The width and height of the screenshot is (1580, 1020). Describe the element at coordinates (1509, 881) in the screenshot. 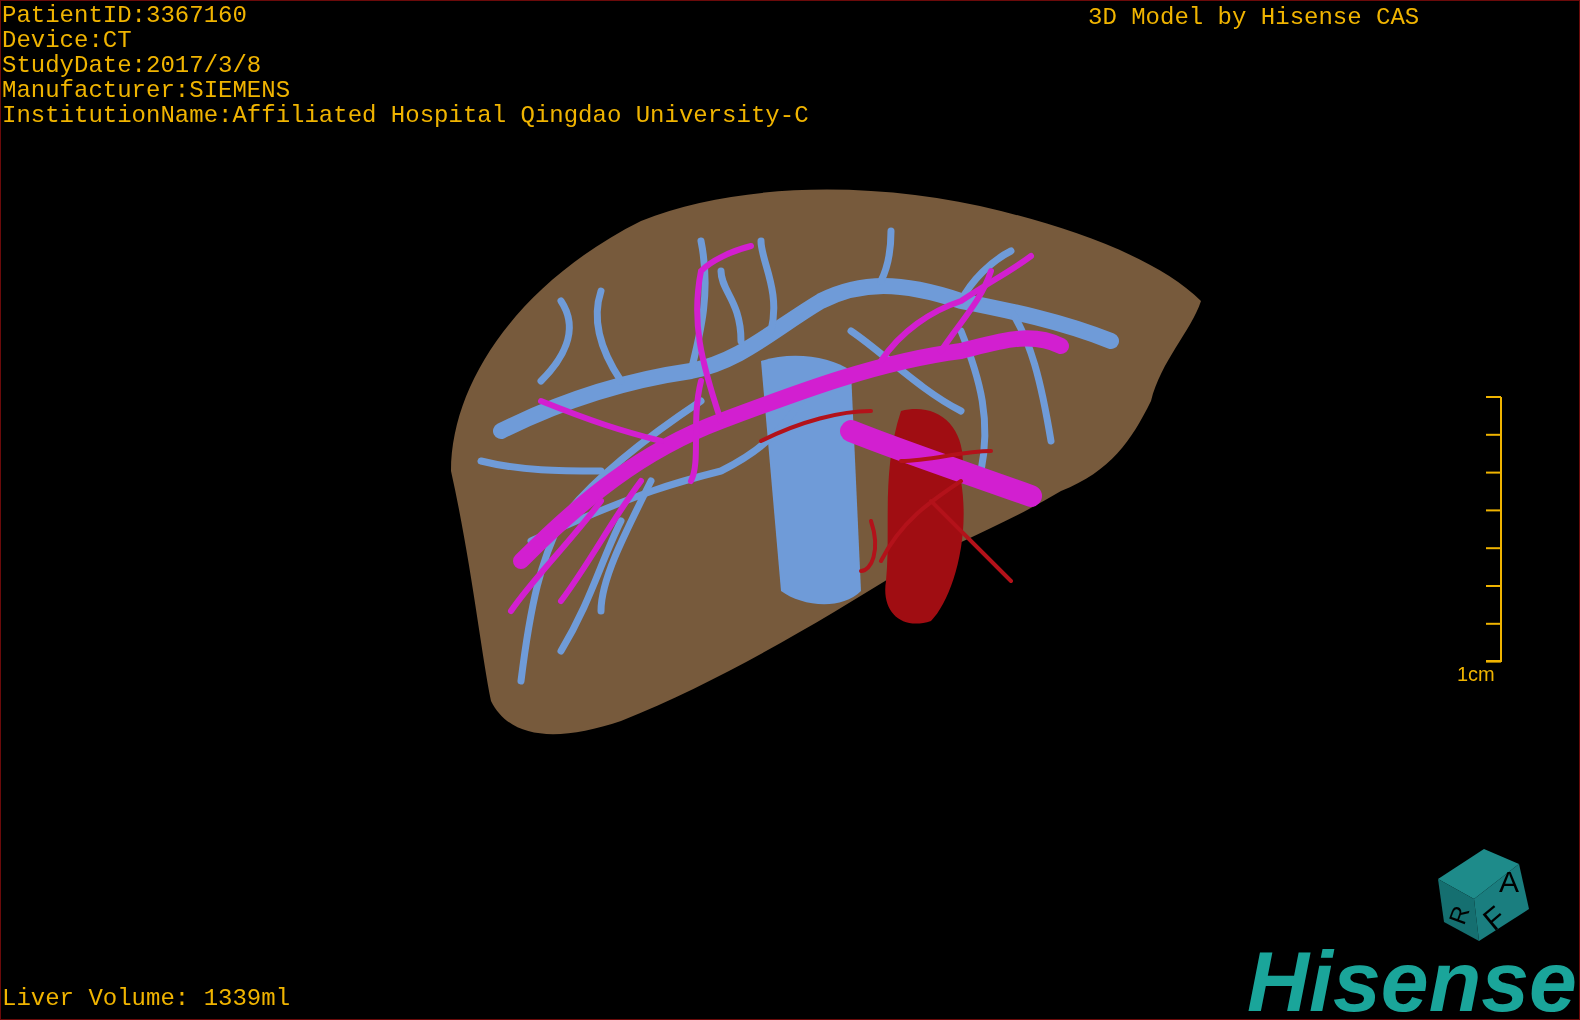

I see `cube-face-label: A` at that location.